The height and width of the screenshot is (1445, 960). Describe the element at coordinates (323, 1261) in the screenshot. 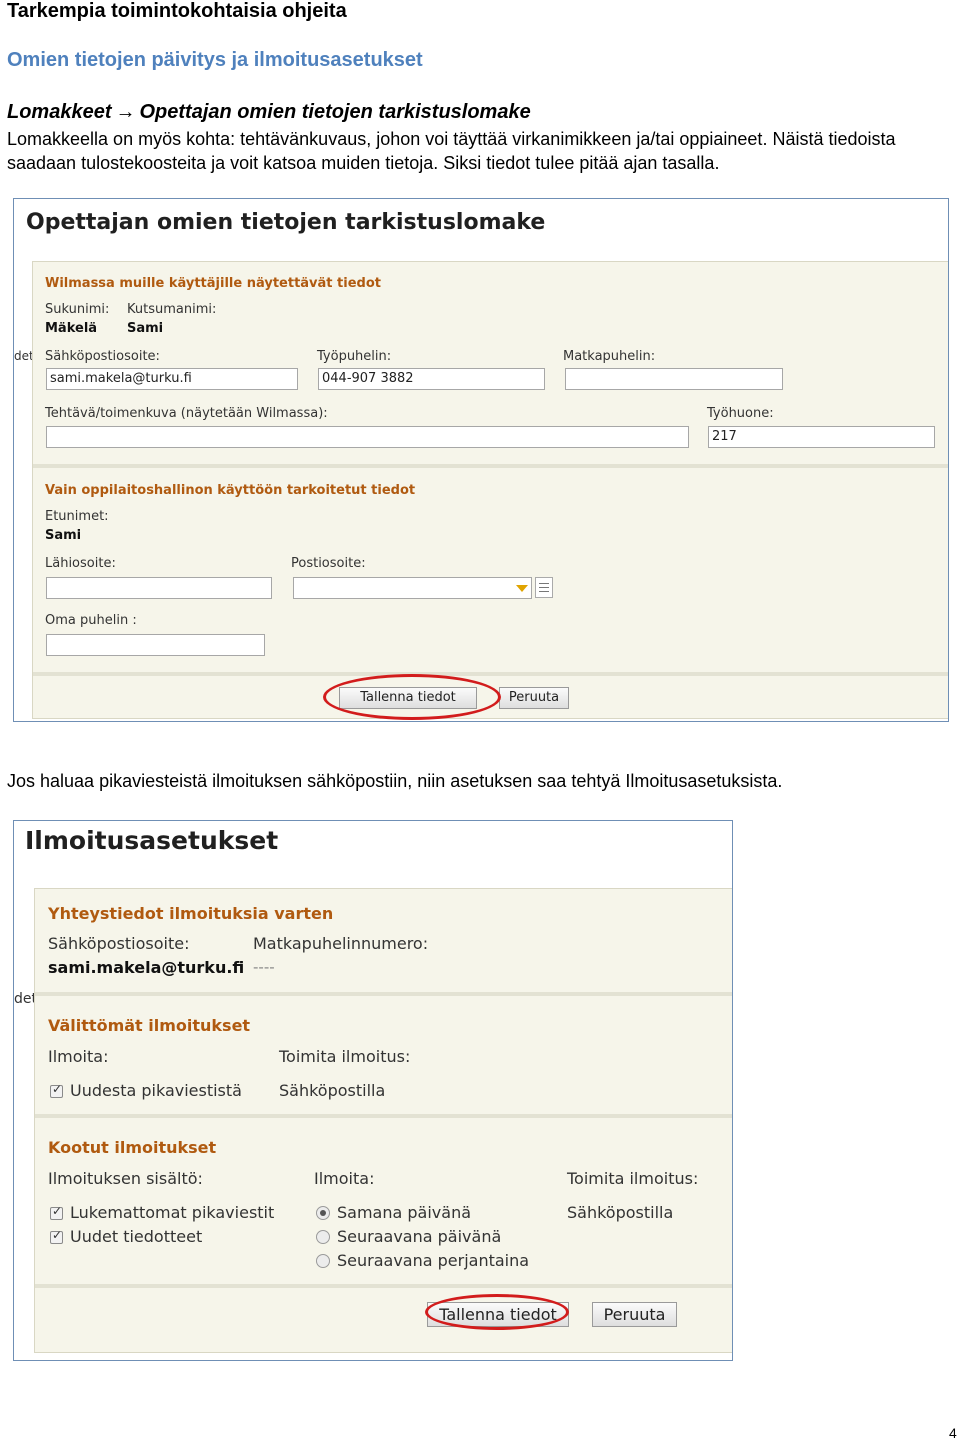

I see `next-friday-radio` at that location.